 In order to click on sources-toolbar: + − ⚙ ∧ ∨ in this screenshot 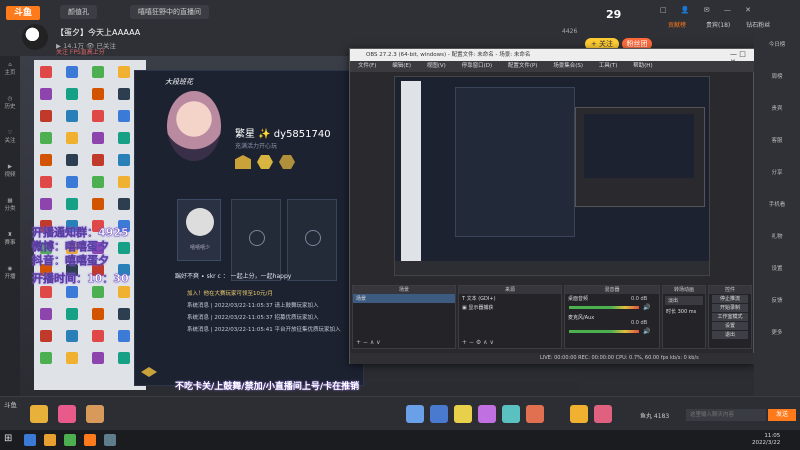, I will do `click(478, 342)`.